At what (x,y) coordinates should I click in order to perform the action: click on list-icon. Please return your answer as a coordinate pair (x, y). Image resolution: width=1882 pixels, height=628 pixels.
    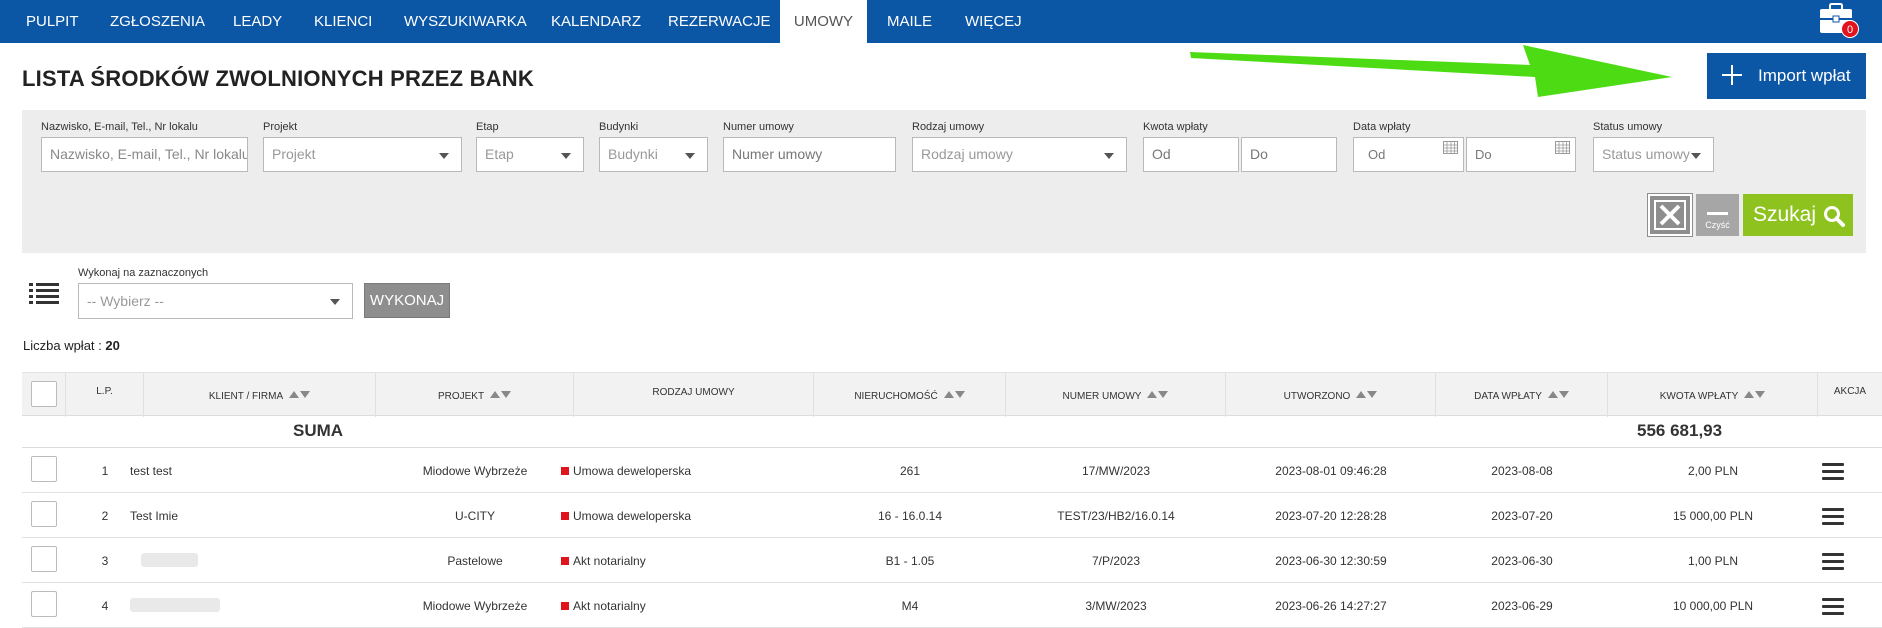
    Looking at the image, I should click on (44, 294).